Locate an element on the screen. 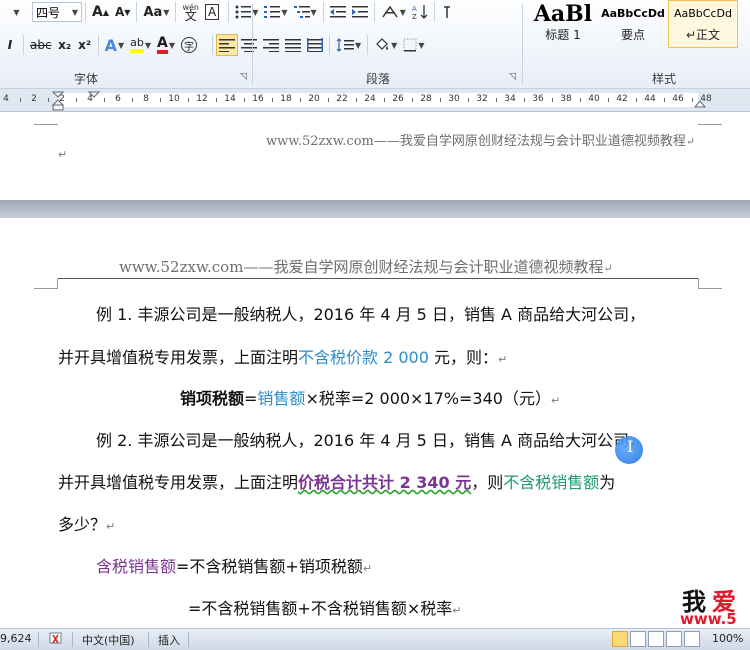 The height and width of the screenshot is (650, 750). style-heading-1: AaBl 标题 1 is located at coordinates (563, 24).